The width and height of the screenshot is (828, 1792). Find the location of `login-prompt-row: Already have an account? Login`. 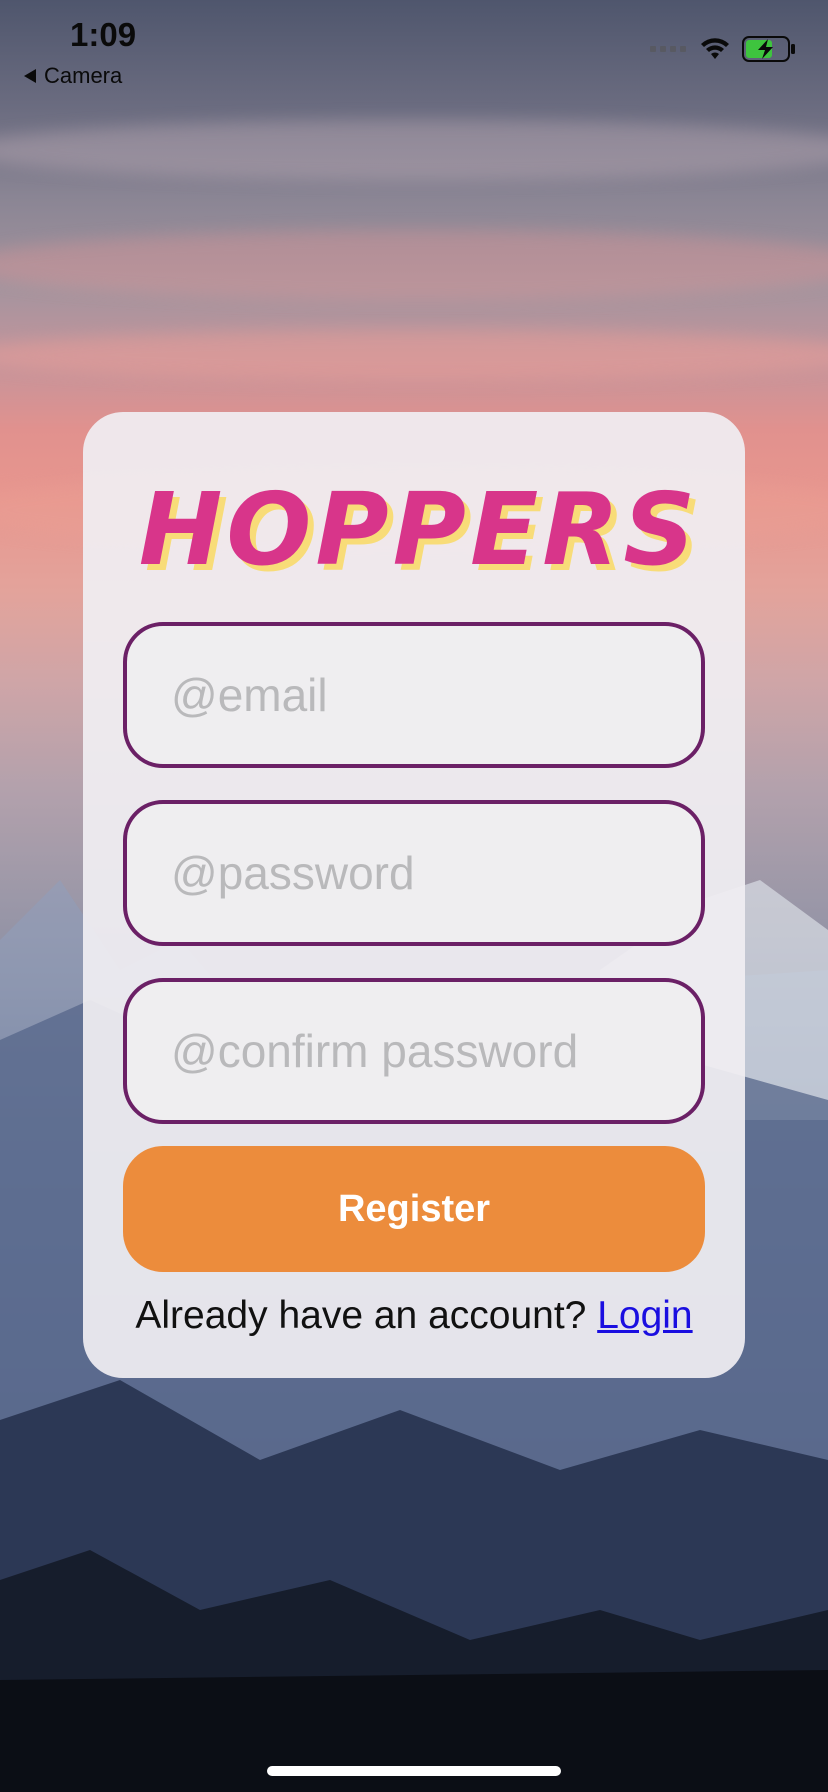

login-prompt-row: Already have an account? Login is located at coordinates (414, 1316).